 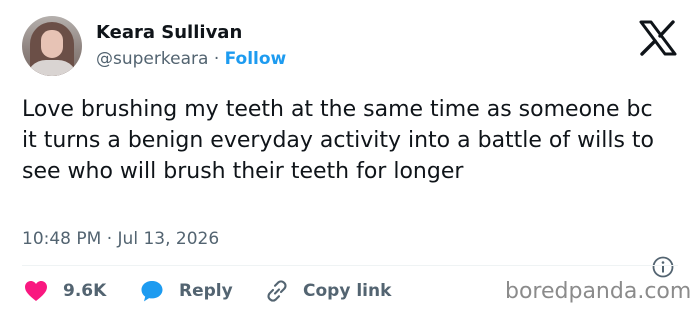 I want to click on avatar, so click(x=52, y=46).